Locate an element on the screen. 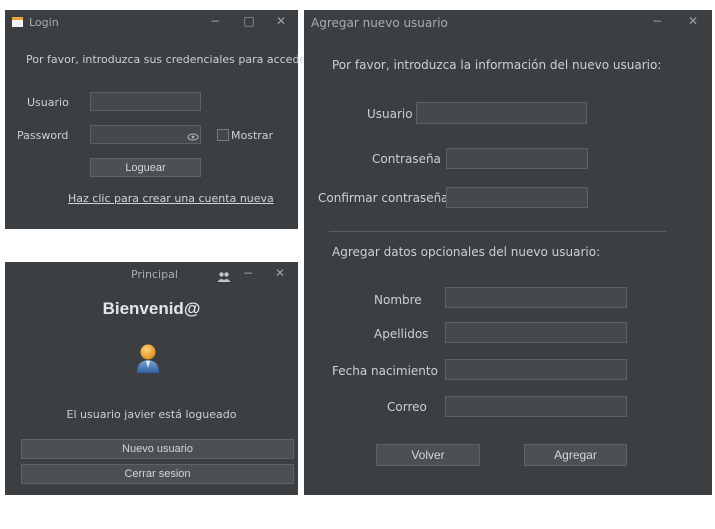 Image resolution: width=715 pixels, height=529 pixels. login-titlebar: Login − □ ✕ is located at coordinates (151, 22).